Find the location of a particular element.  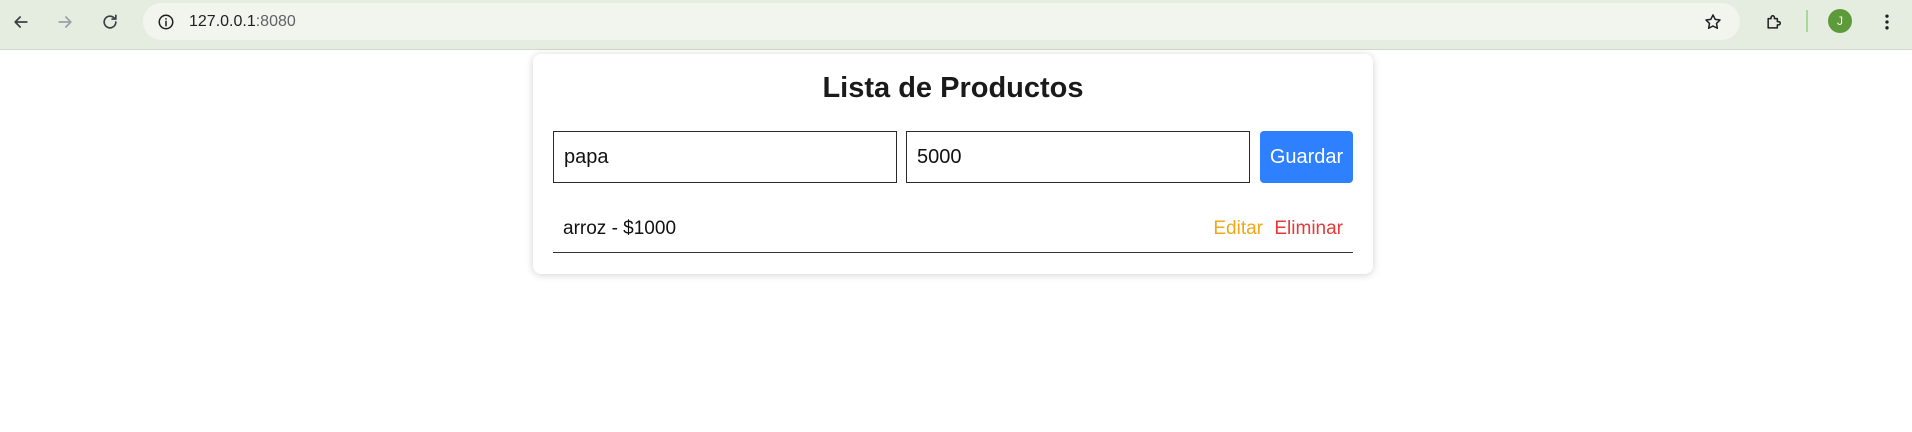

delete-link: Eliminar is located at coordinates (1308, 229).